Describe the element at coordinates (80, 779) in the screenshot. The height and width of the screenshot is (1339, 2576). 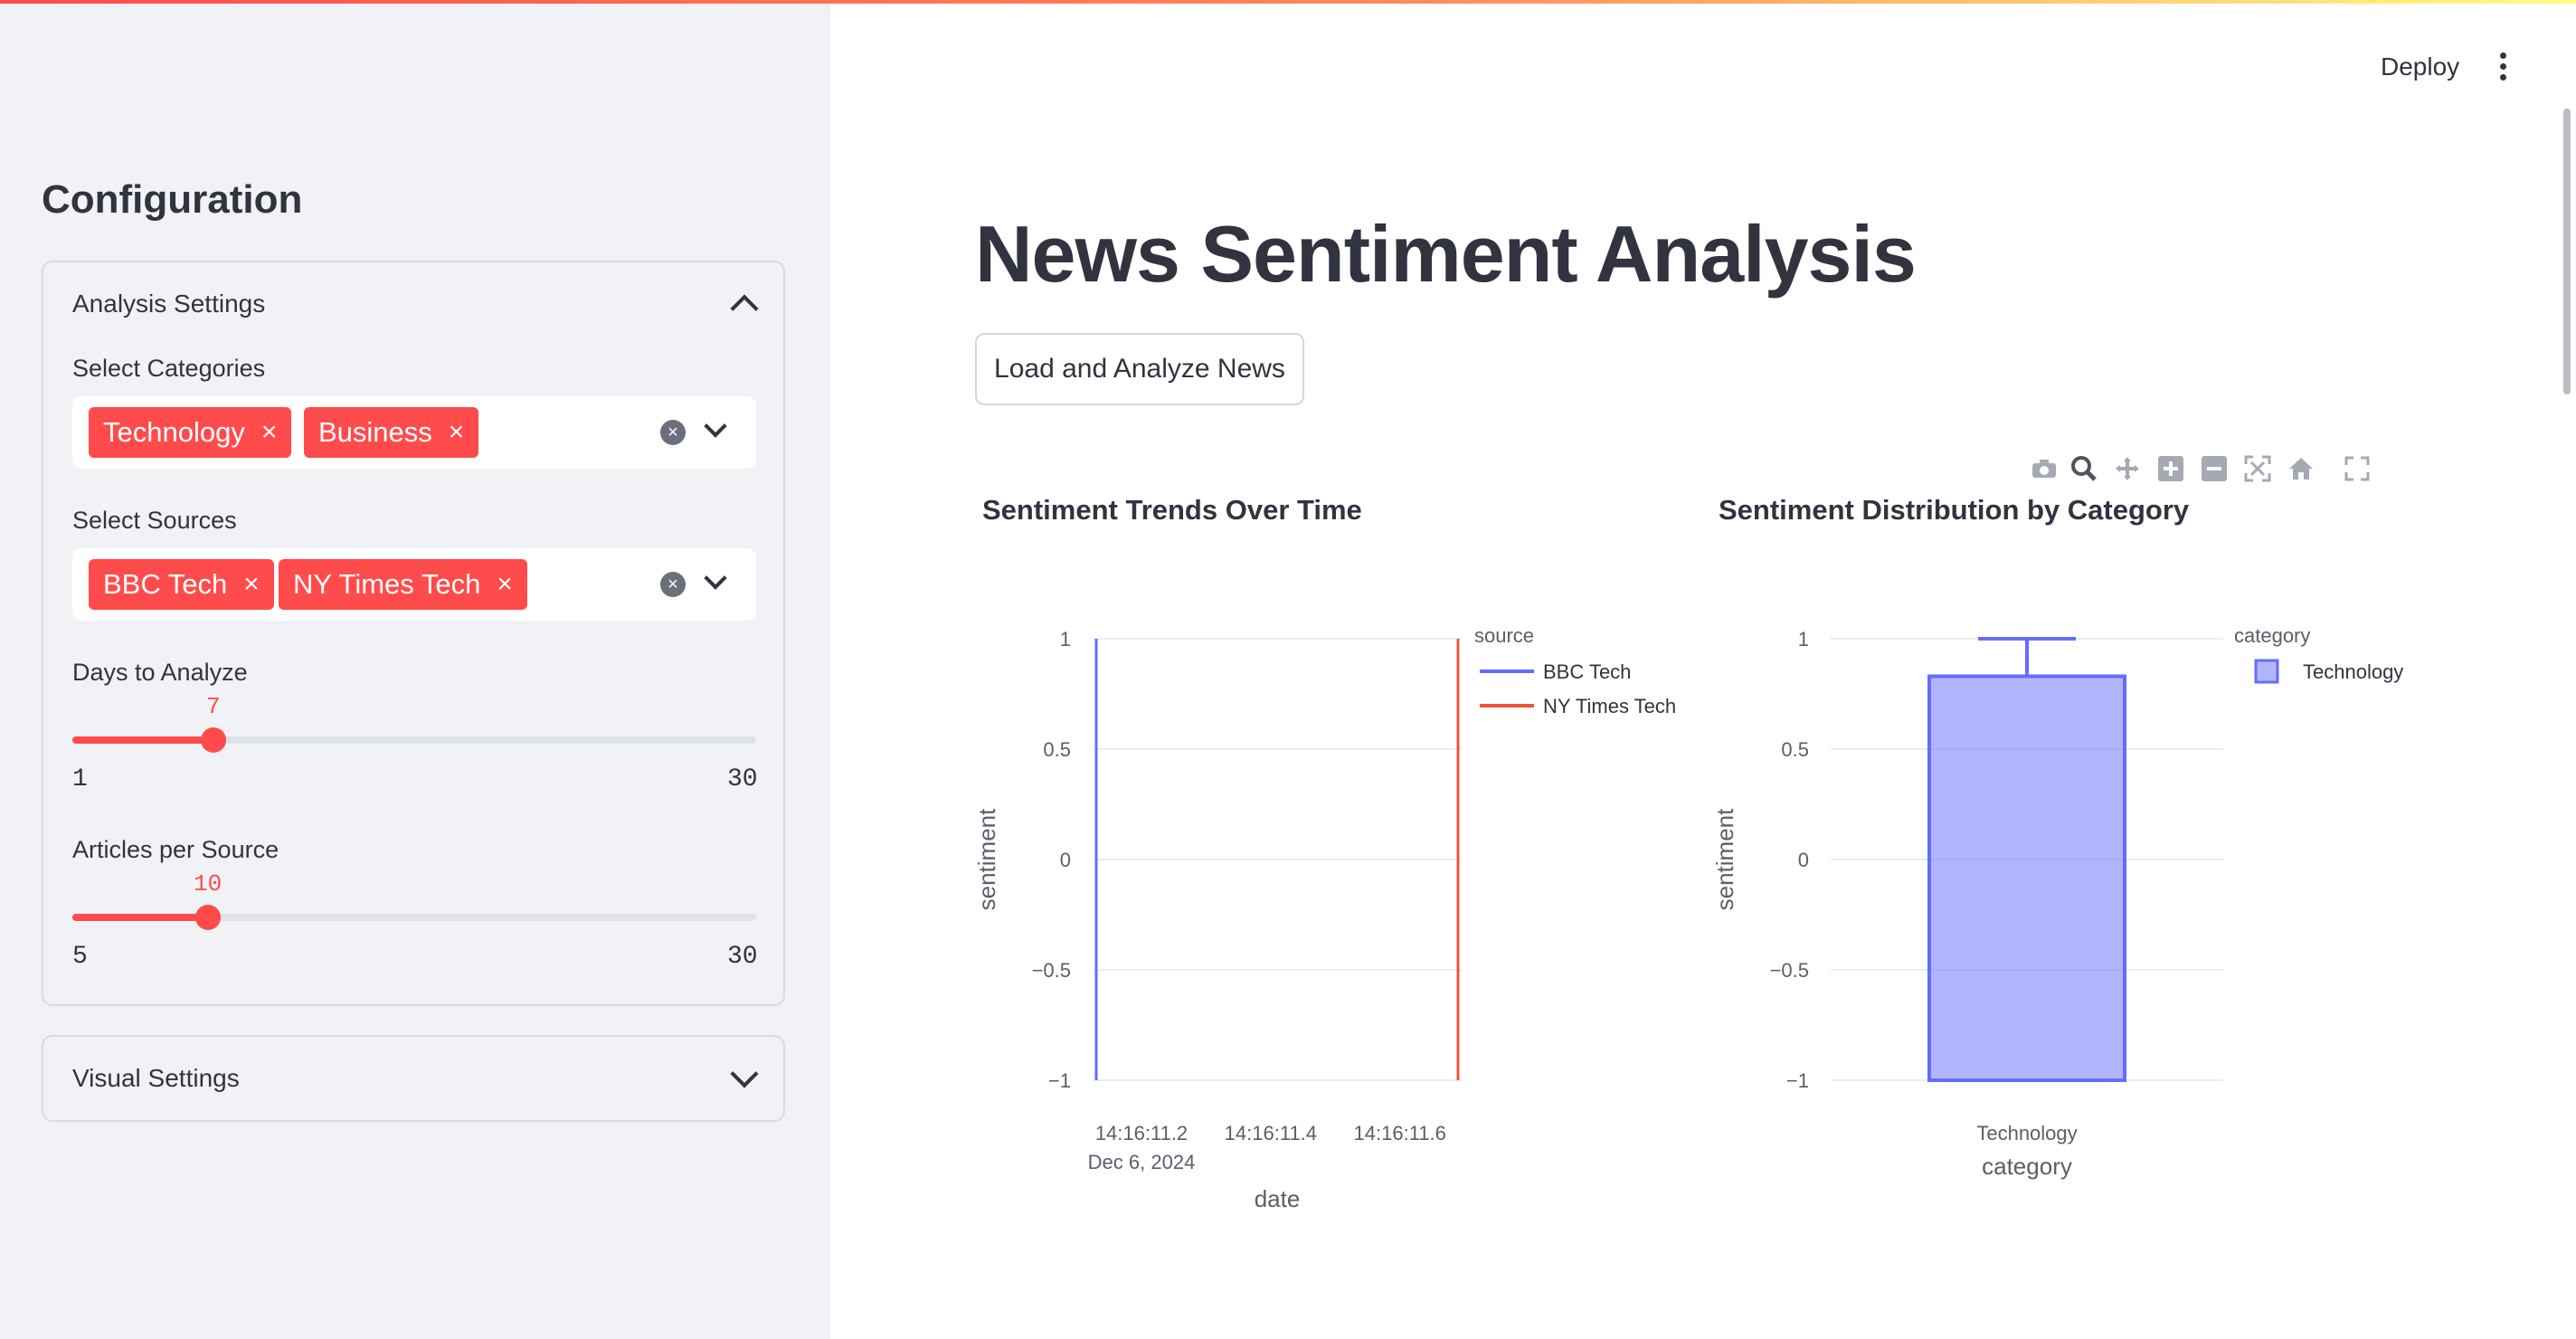
I see `days-slider-min: 1` at that location.